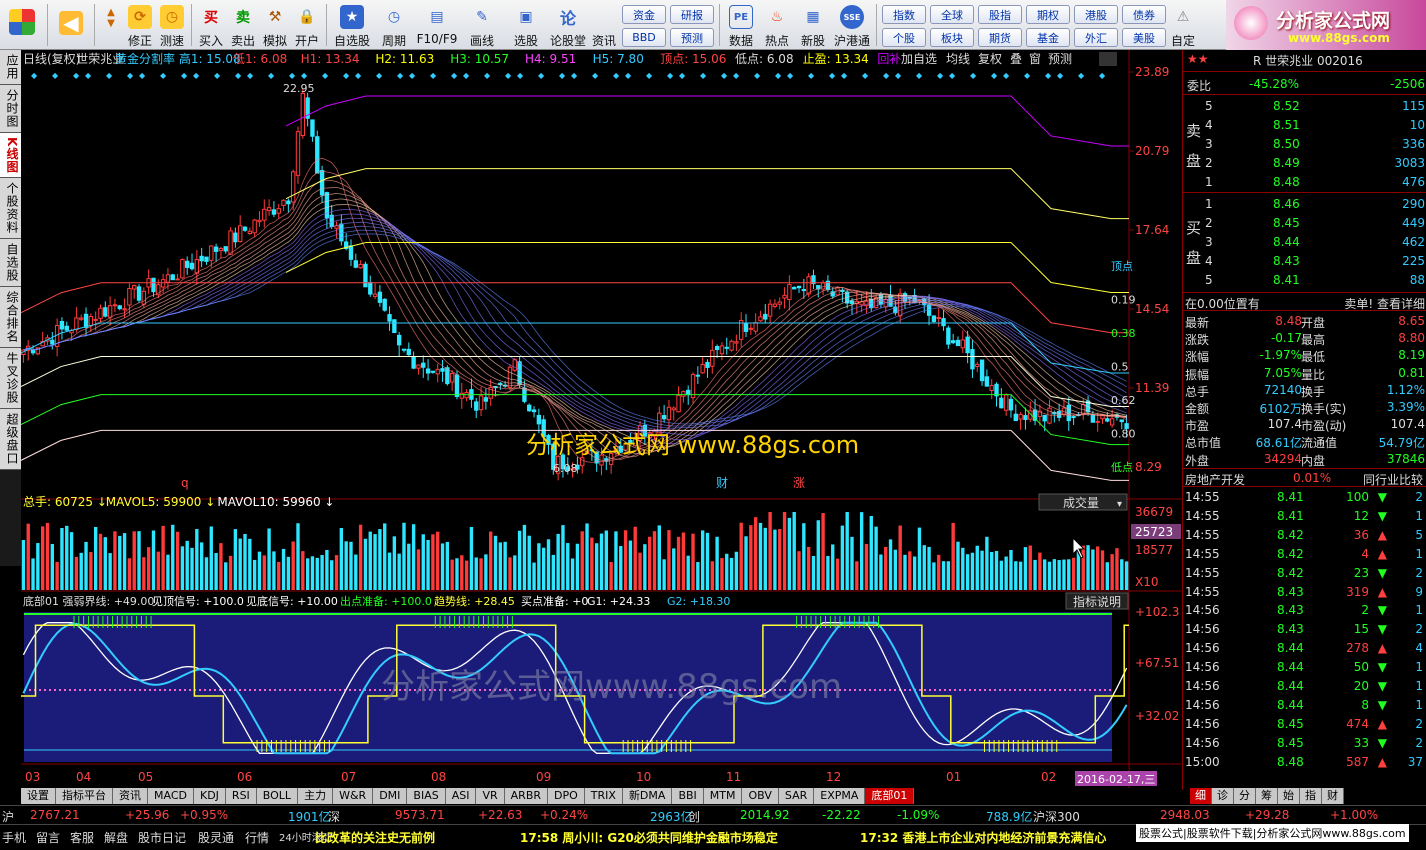  What do you see at coordinates (490, 796) in the screenshot?
I see `indicator-tab-12: VR` at bounding box center [490, 796].